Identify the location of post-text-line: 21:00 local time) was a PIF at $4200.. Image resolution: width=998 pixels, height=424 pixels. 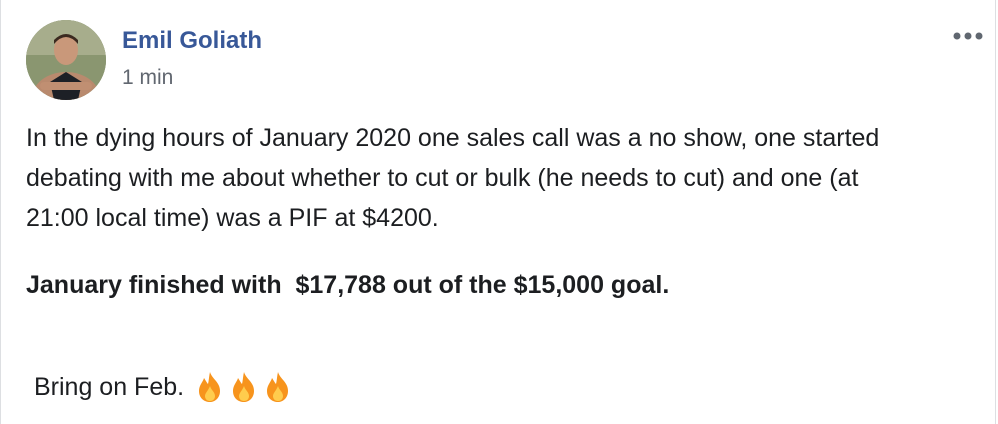
(232, 218).